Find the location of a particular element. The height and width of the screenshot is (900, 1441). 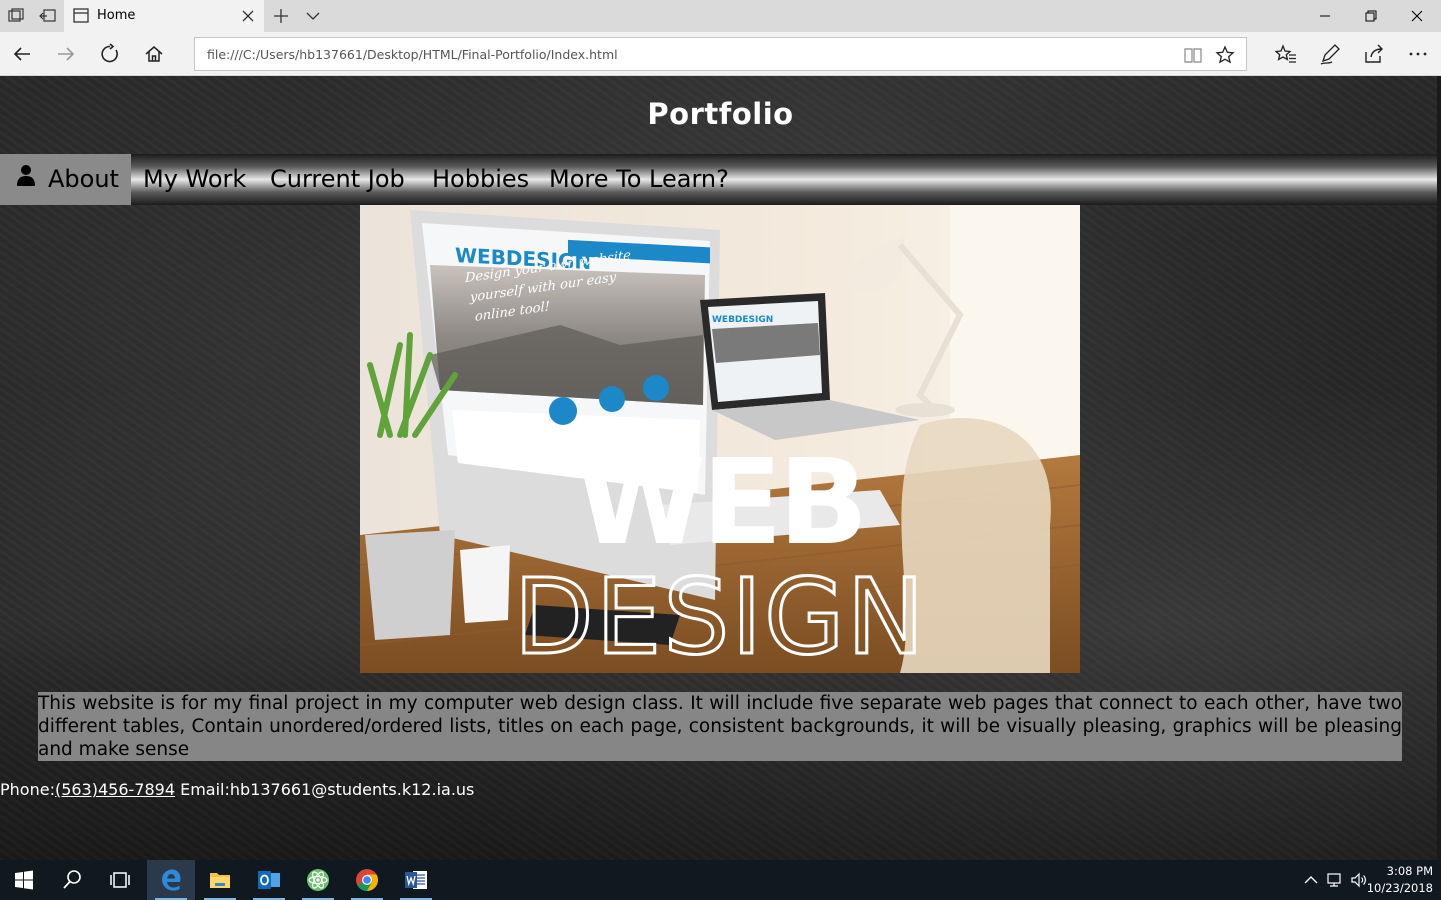

laptop-brand: WEBDESIGN is located at coordinates (742, 320).